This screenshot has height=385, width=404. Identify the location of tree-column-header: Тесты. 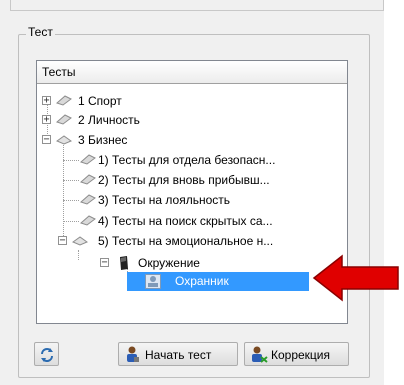
(192, 72).